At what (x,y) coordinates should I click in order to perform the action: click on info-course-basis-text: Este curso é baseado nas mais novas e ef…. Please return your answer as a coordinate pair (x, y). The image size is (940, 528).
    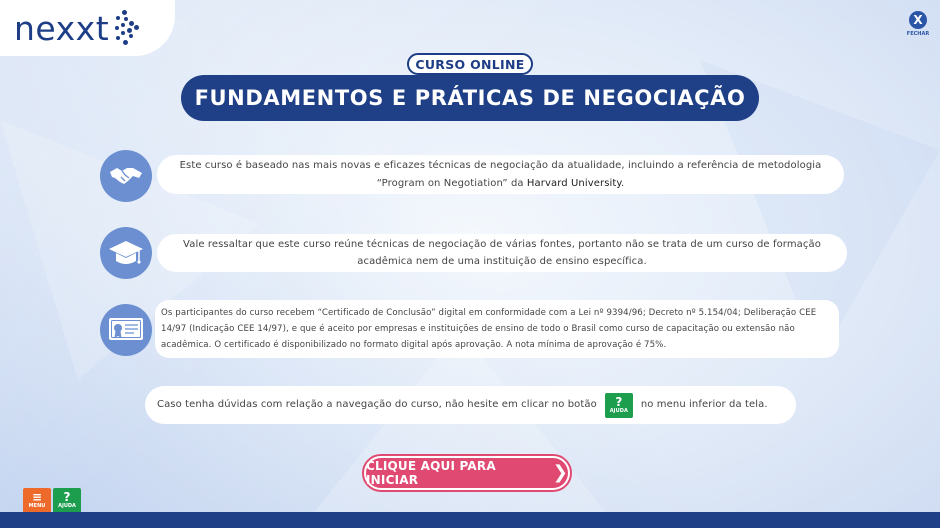
    Looking at the image, I should click on (500, 174).